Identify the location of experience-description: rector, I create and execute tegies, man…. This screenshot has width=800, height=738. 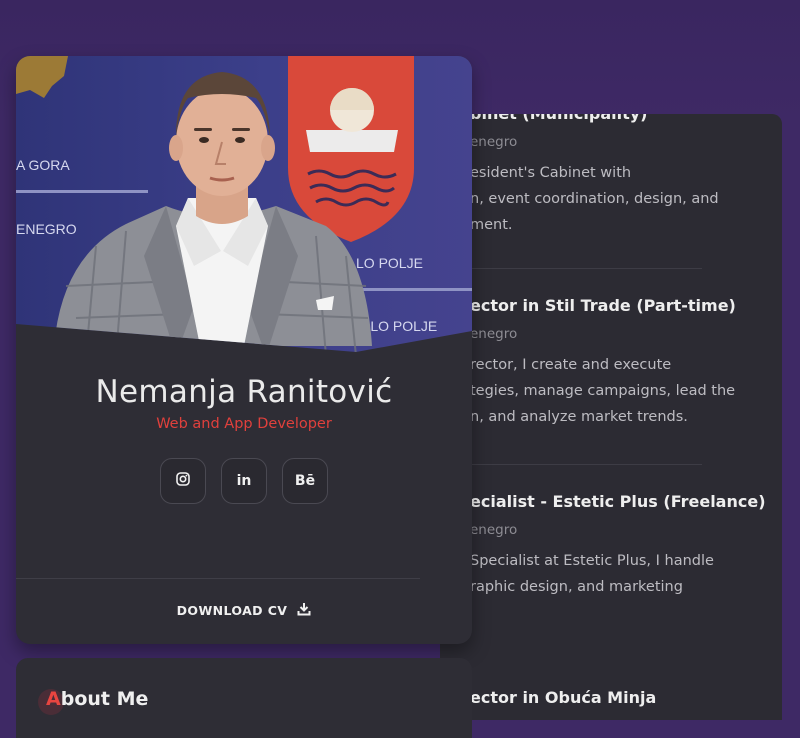
(603, 391).